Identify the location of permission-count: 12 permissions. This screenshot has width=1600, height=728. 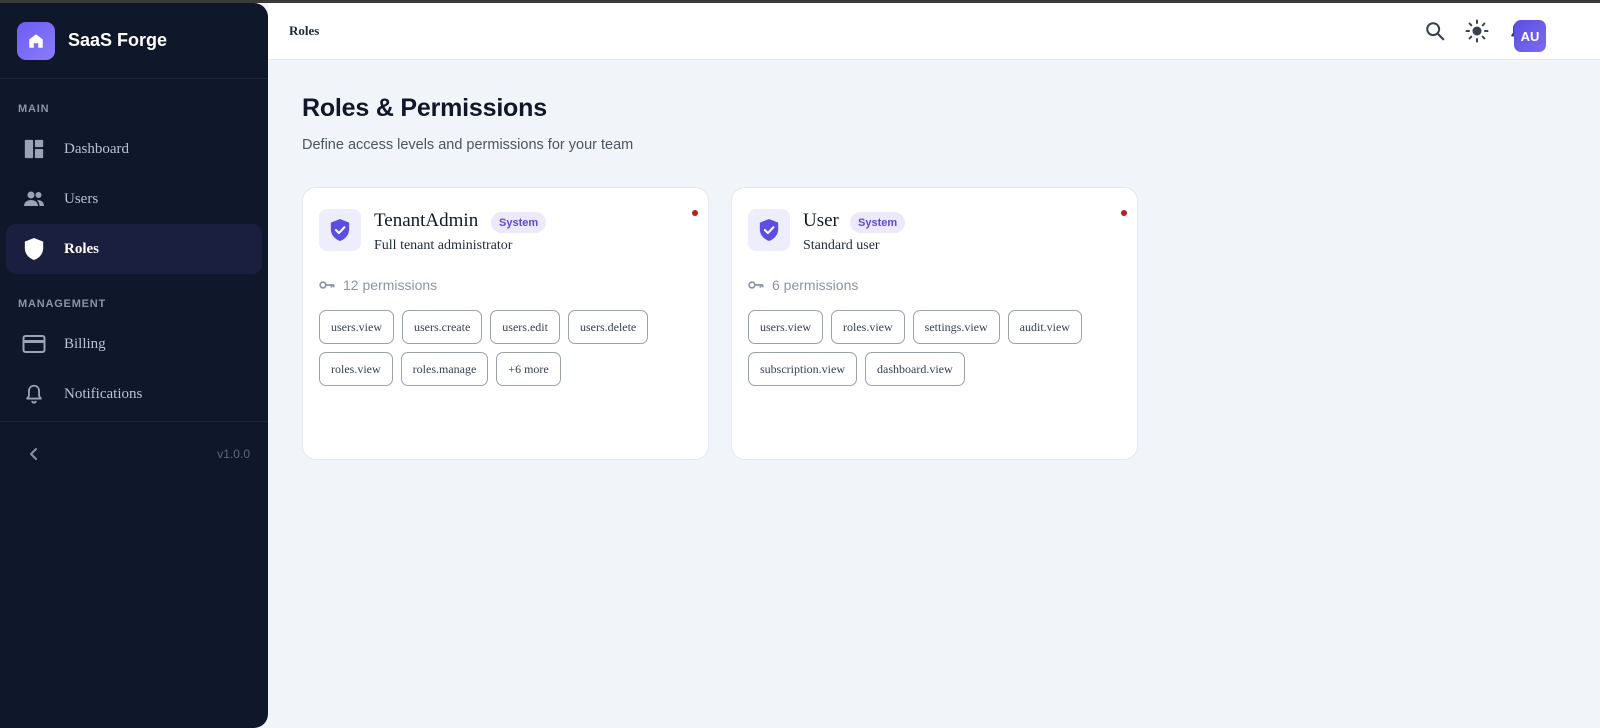
(378, 285).